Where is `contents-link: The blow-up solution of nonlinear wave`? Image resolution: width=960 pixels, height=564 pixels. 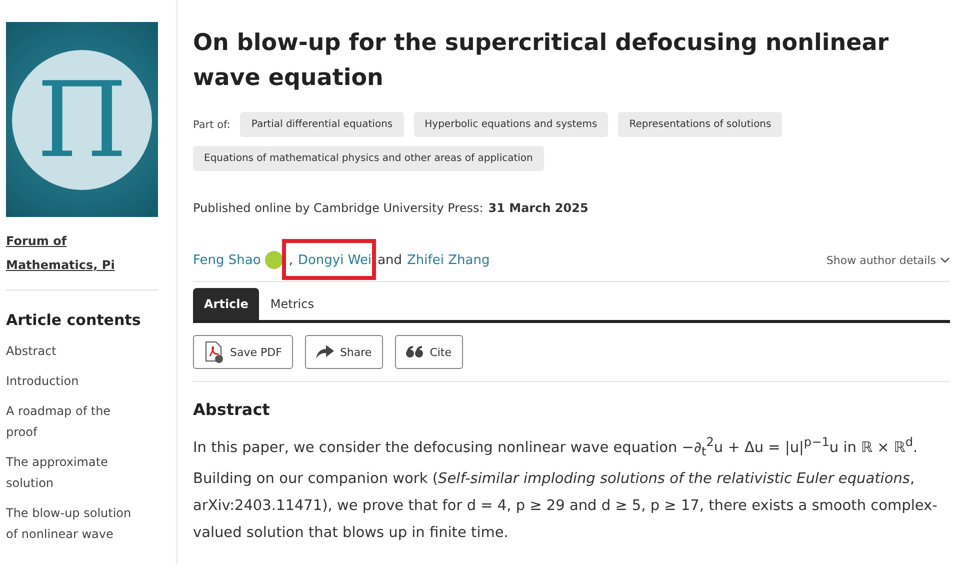 contents-link: The blow-up solution of nonlinear wave is located at coordinates (73, 524).